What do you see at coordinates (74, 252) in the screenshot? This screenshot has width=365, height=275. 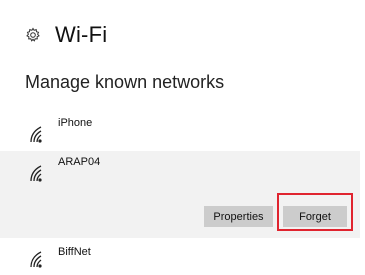 I see `network-name: BiffNet` at bounding box center [74, 252].